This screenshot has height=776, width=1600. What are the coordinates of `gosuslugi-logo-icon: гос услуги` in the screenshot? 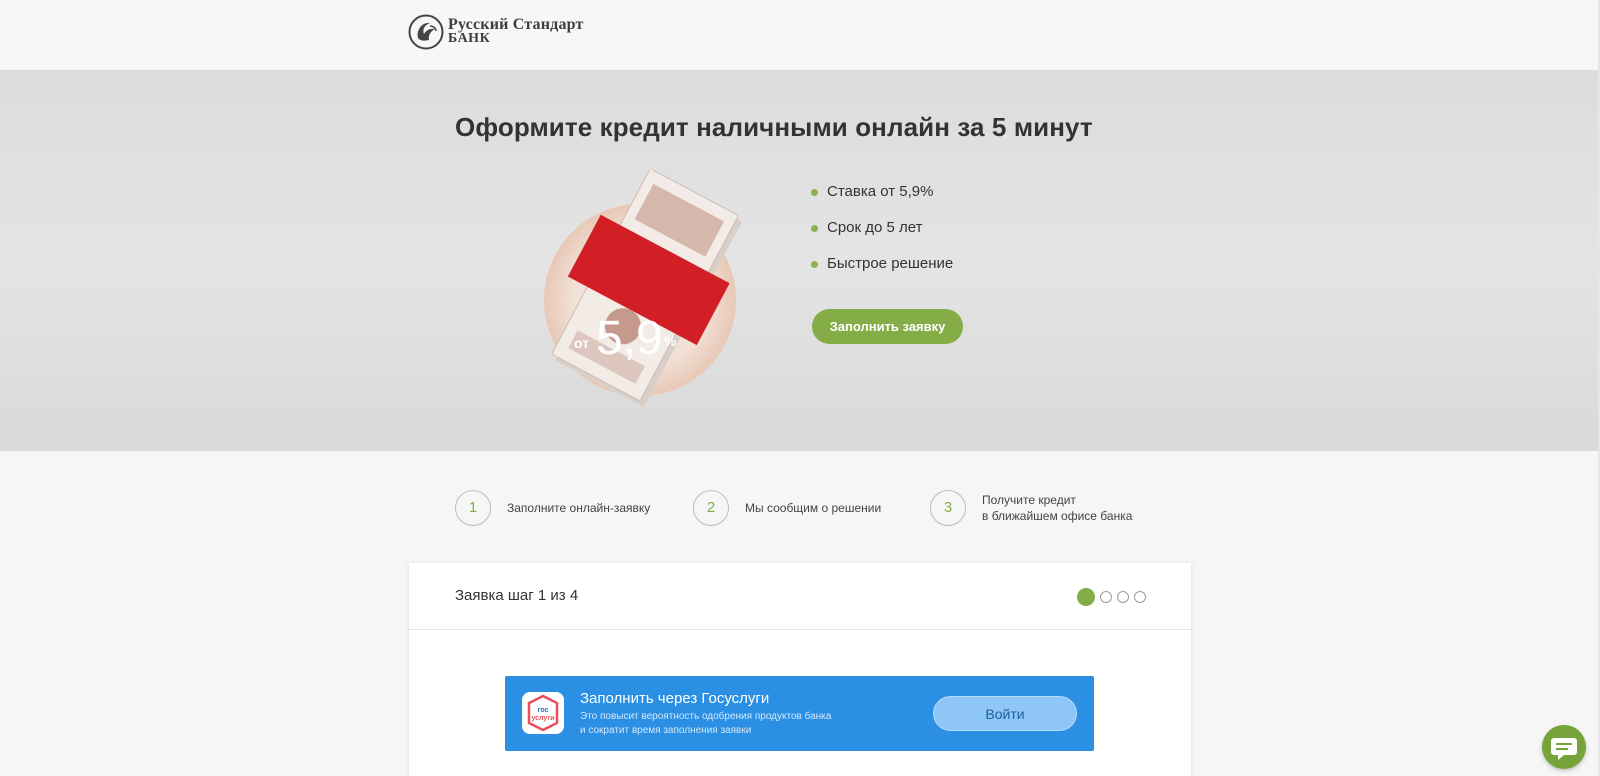 It's located at (543, 713).